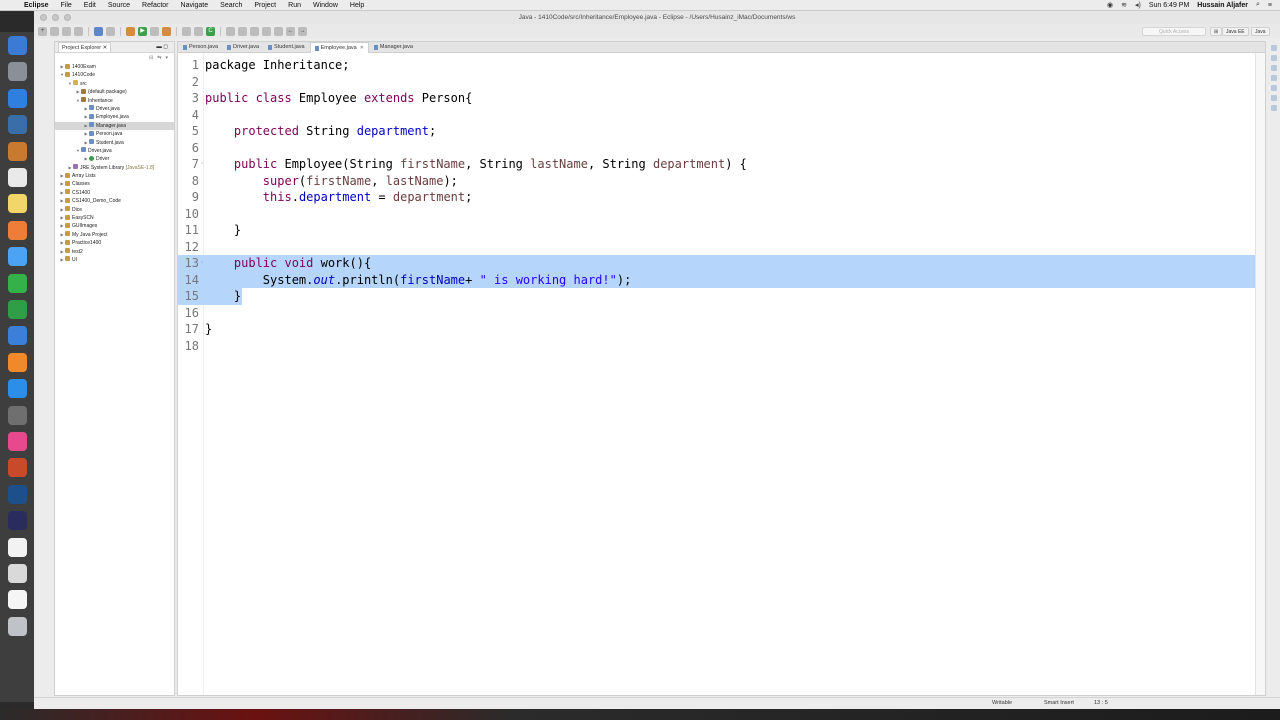 This screenshot has width=1280, height=720. Describe the element at coordinates (717, 296) in the screenshot. I see `code-line: 15 }` at that location.